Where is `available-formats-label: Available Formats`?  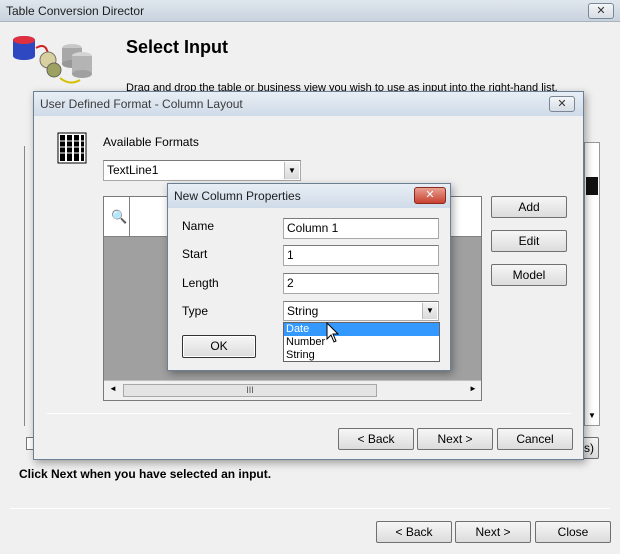
available-formats-label: Available Formats is located at coordinates (151, 142).